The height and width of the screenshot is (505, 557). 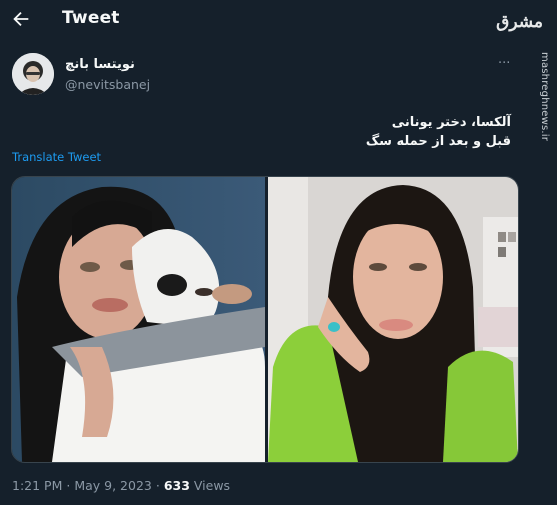 I want to click on watermark-logo: مشرق, so click(x=519, y=22).